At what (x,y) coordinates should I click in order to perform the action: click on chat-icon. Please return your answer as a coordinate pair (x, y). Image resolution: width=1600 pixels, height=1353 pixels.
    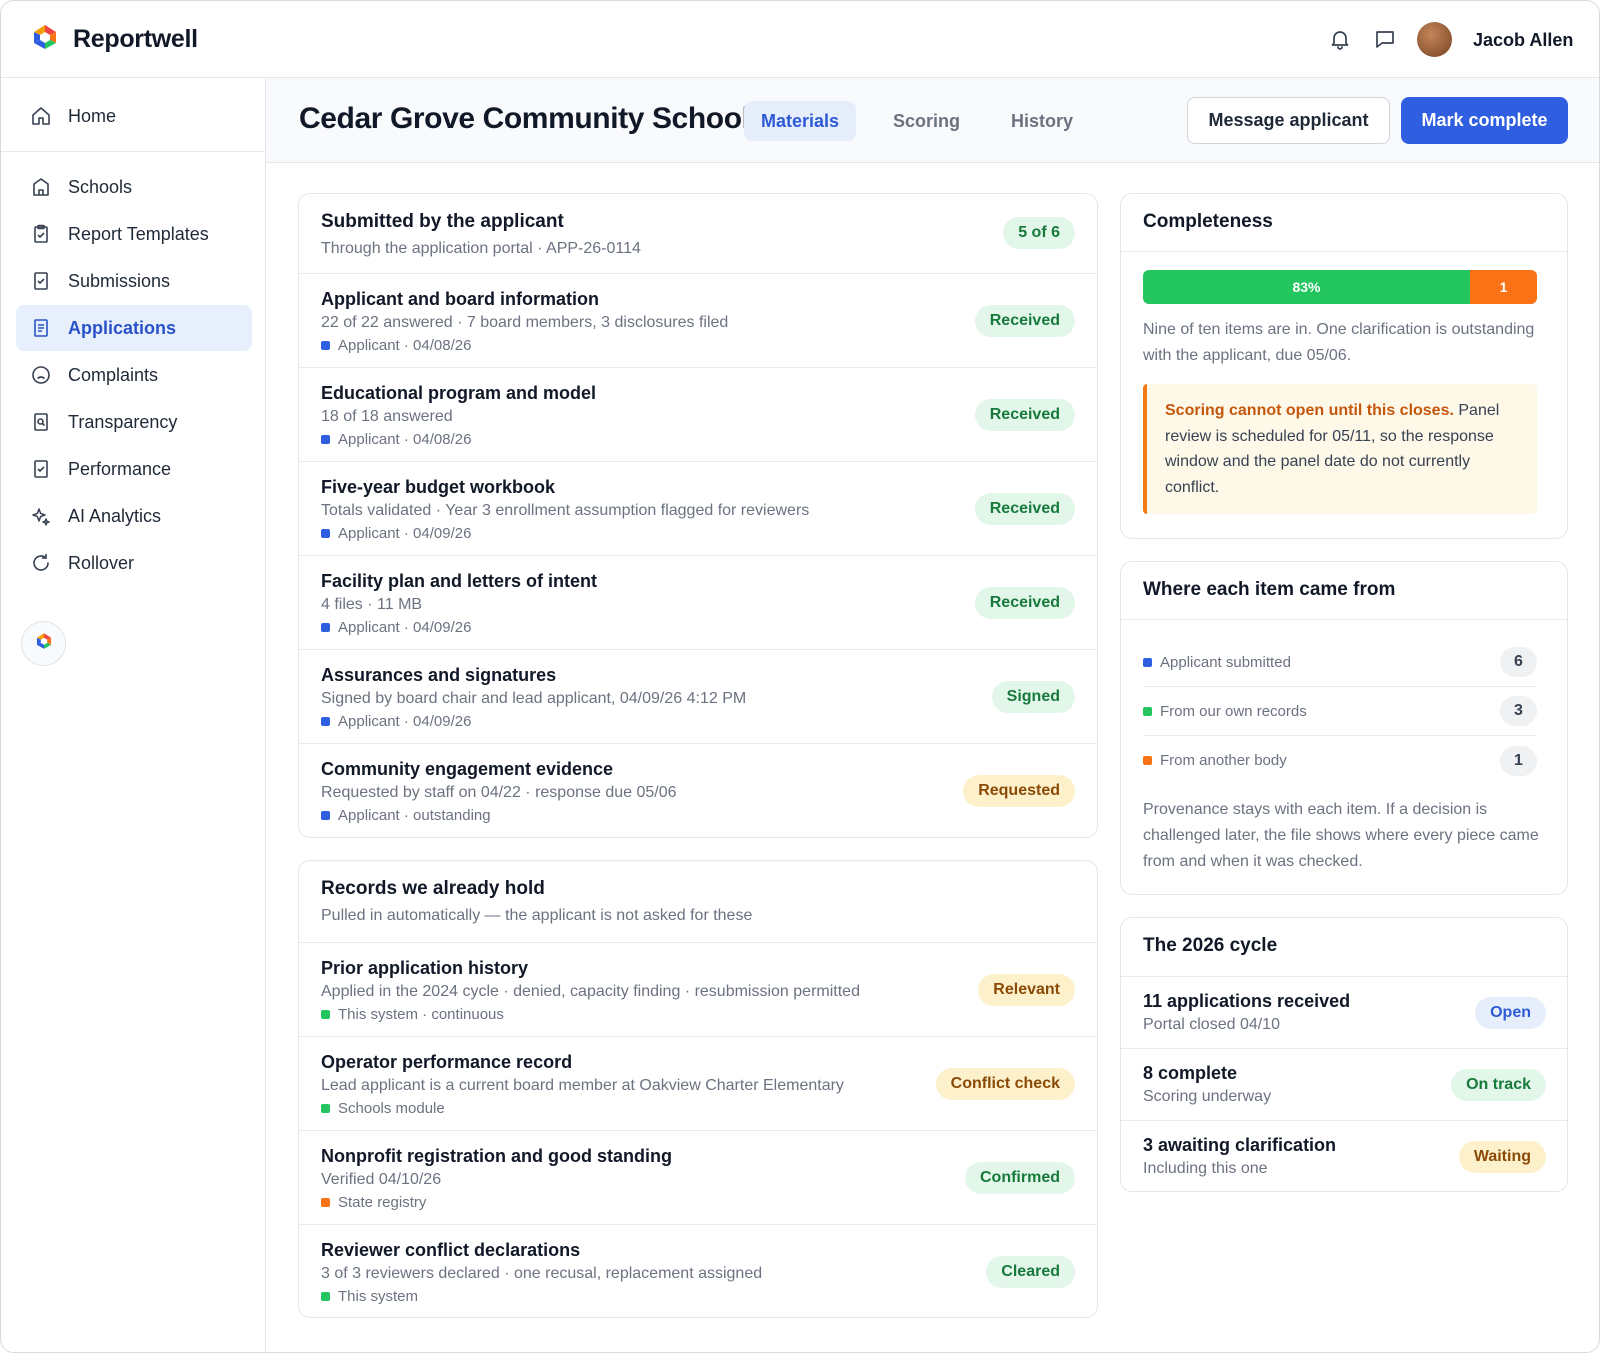
    Looking at the image, I should click on (1385, 39).